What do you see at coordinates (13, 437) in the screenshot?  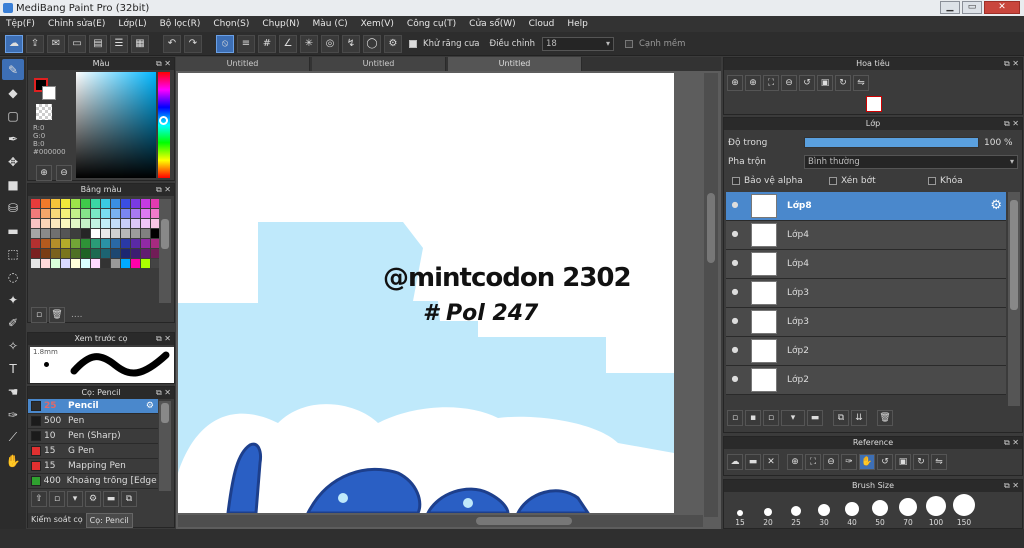 I see `divide-tool-icon: ⟋` at bounding box center [13, 437].